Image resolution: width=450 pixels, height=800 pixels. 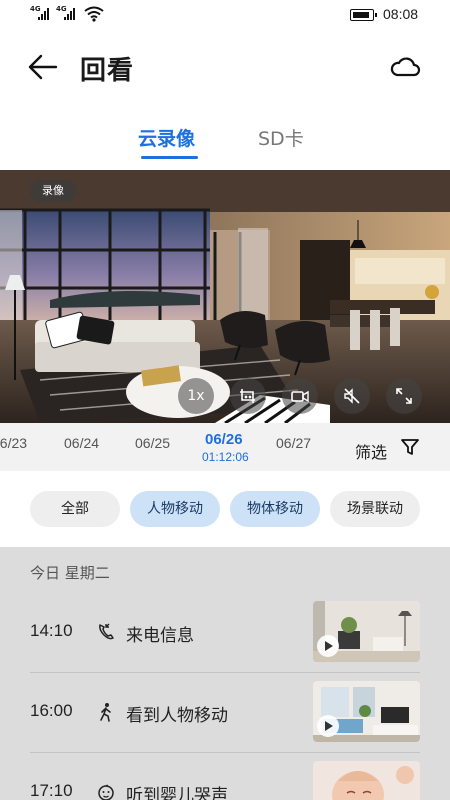 I want to click on date-item: 06/25, so click(x=152, y=443).